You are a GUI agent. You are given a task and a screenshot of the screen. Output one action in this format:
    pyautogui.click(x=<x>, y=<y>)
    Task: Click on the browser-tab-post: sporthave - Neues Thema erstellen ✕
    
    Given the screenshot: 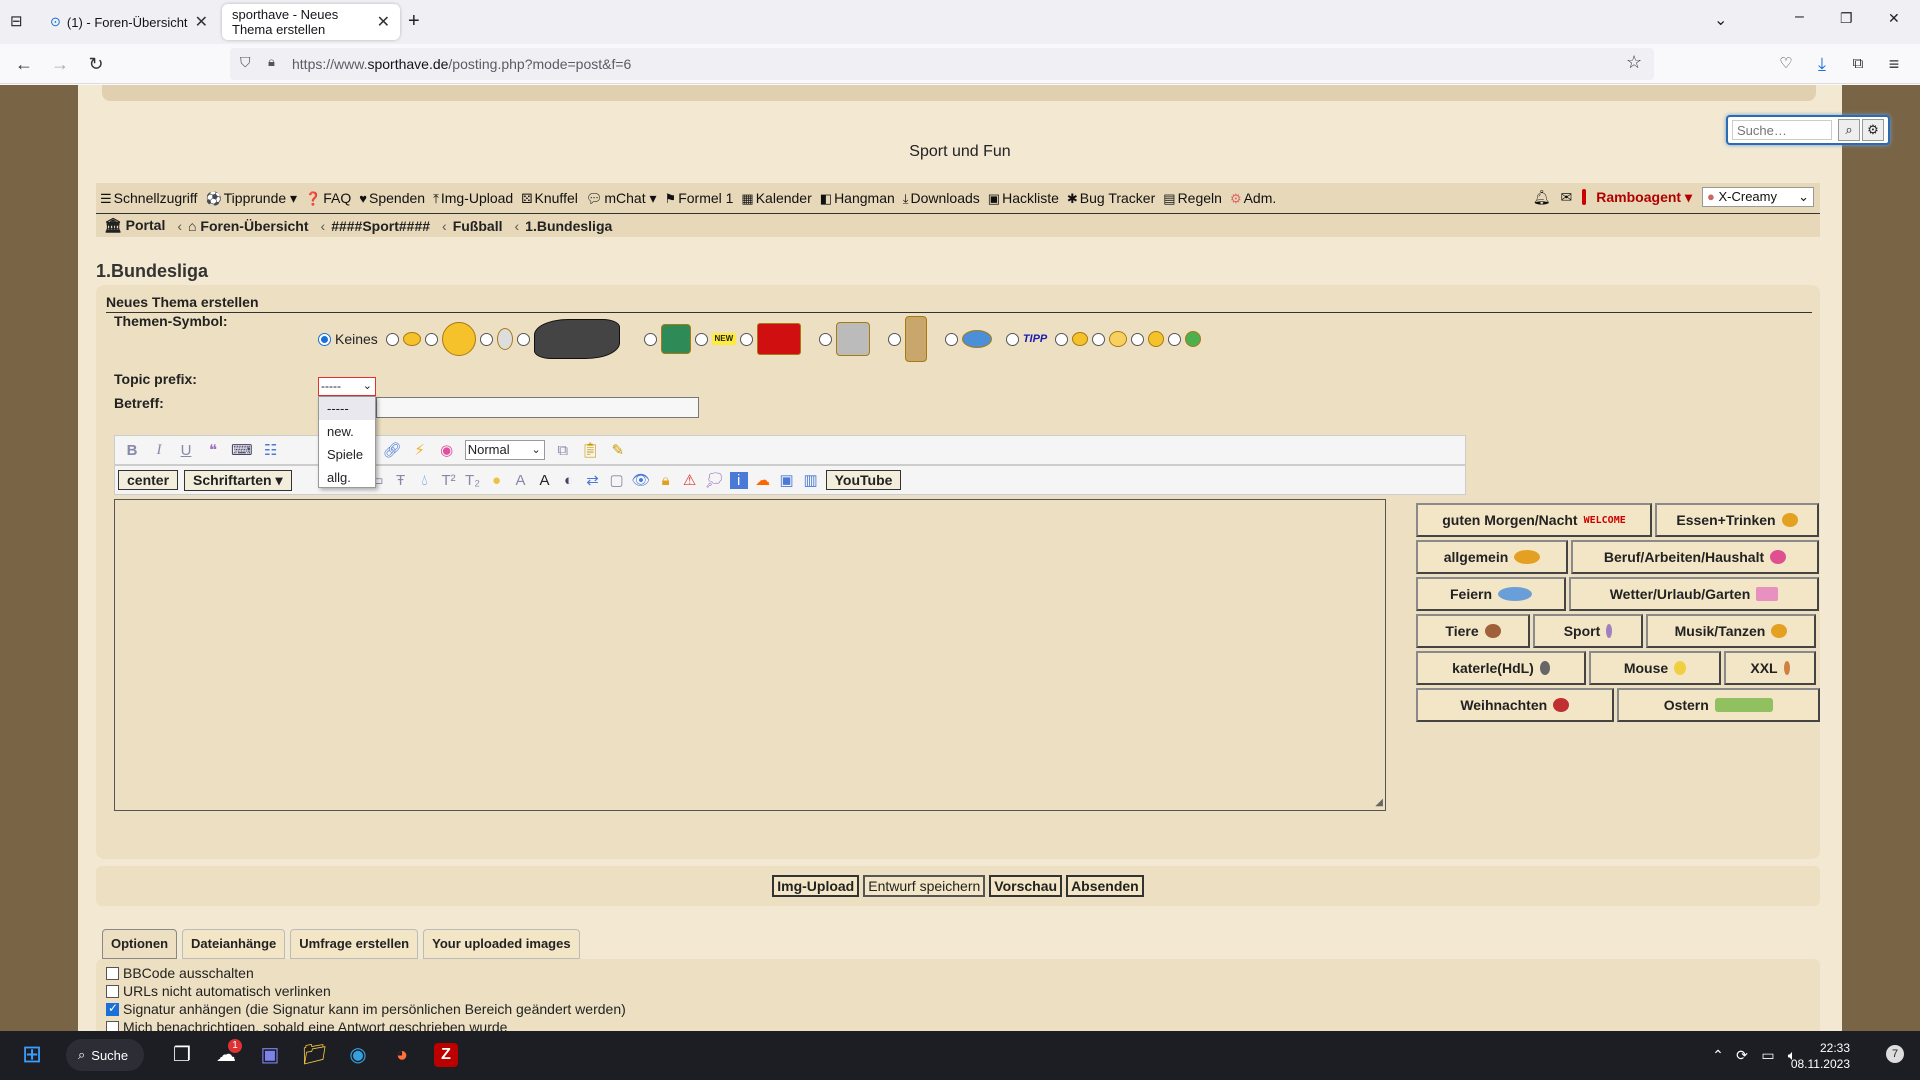 What is the action you would take?
    pyautogui.click(x=311, y=22)
    